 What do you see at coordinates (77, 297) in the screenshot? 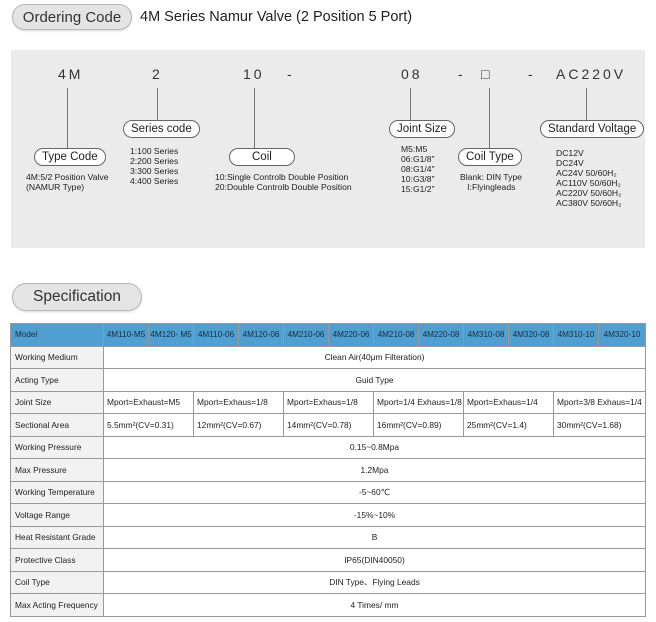
I see `specification-heading: Specification` at bounding box center [77, 297].